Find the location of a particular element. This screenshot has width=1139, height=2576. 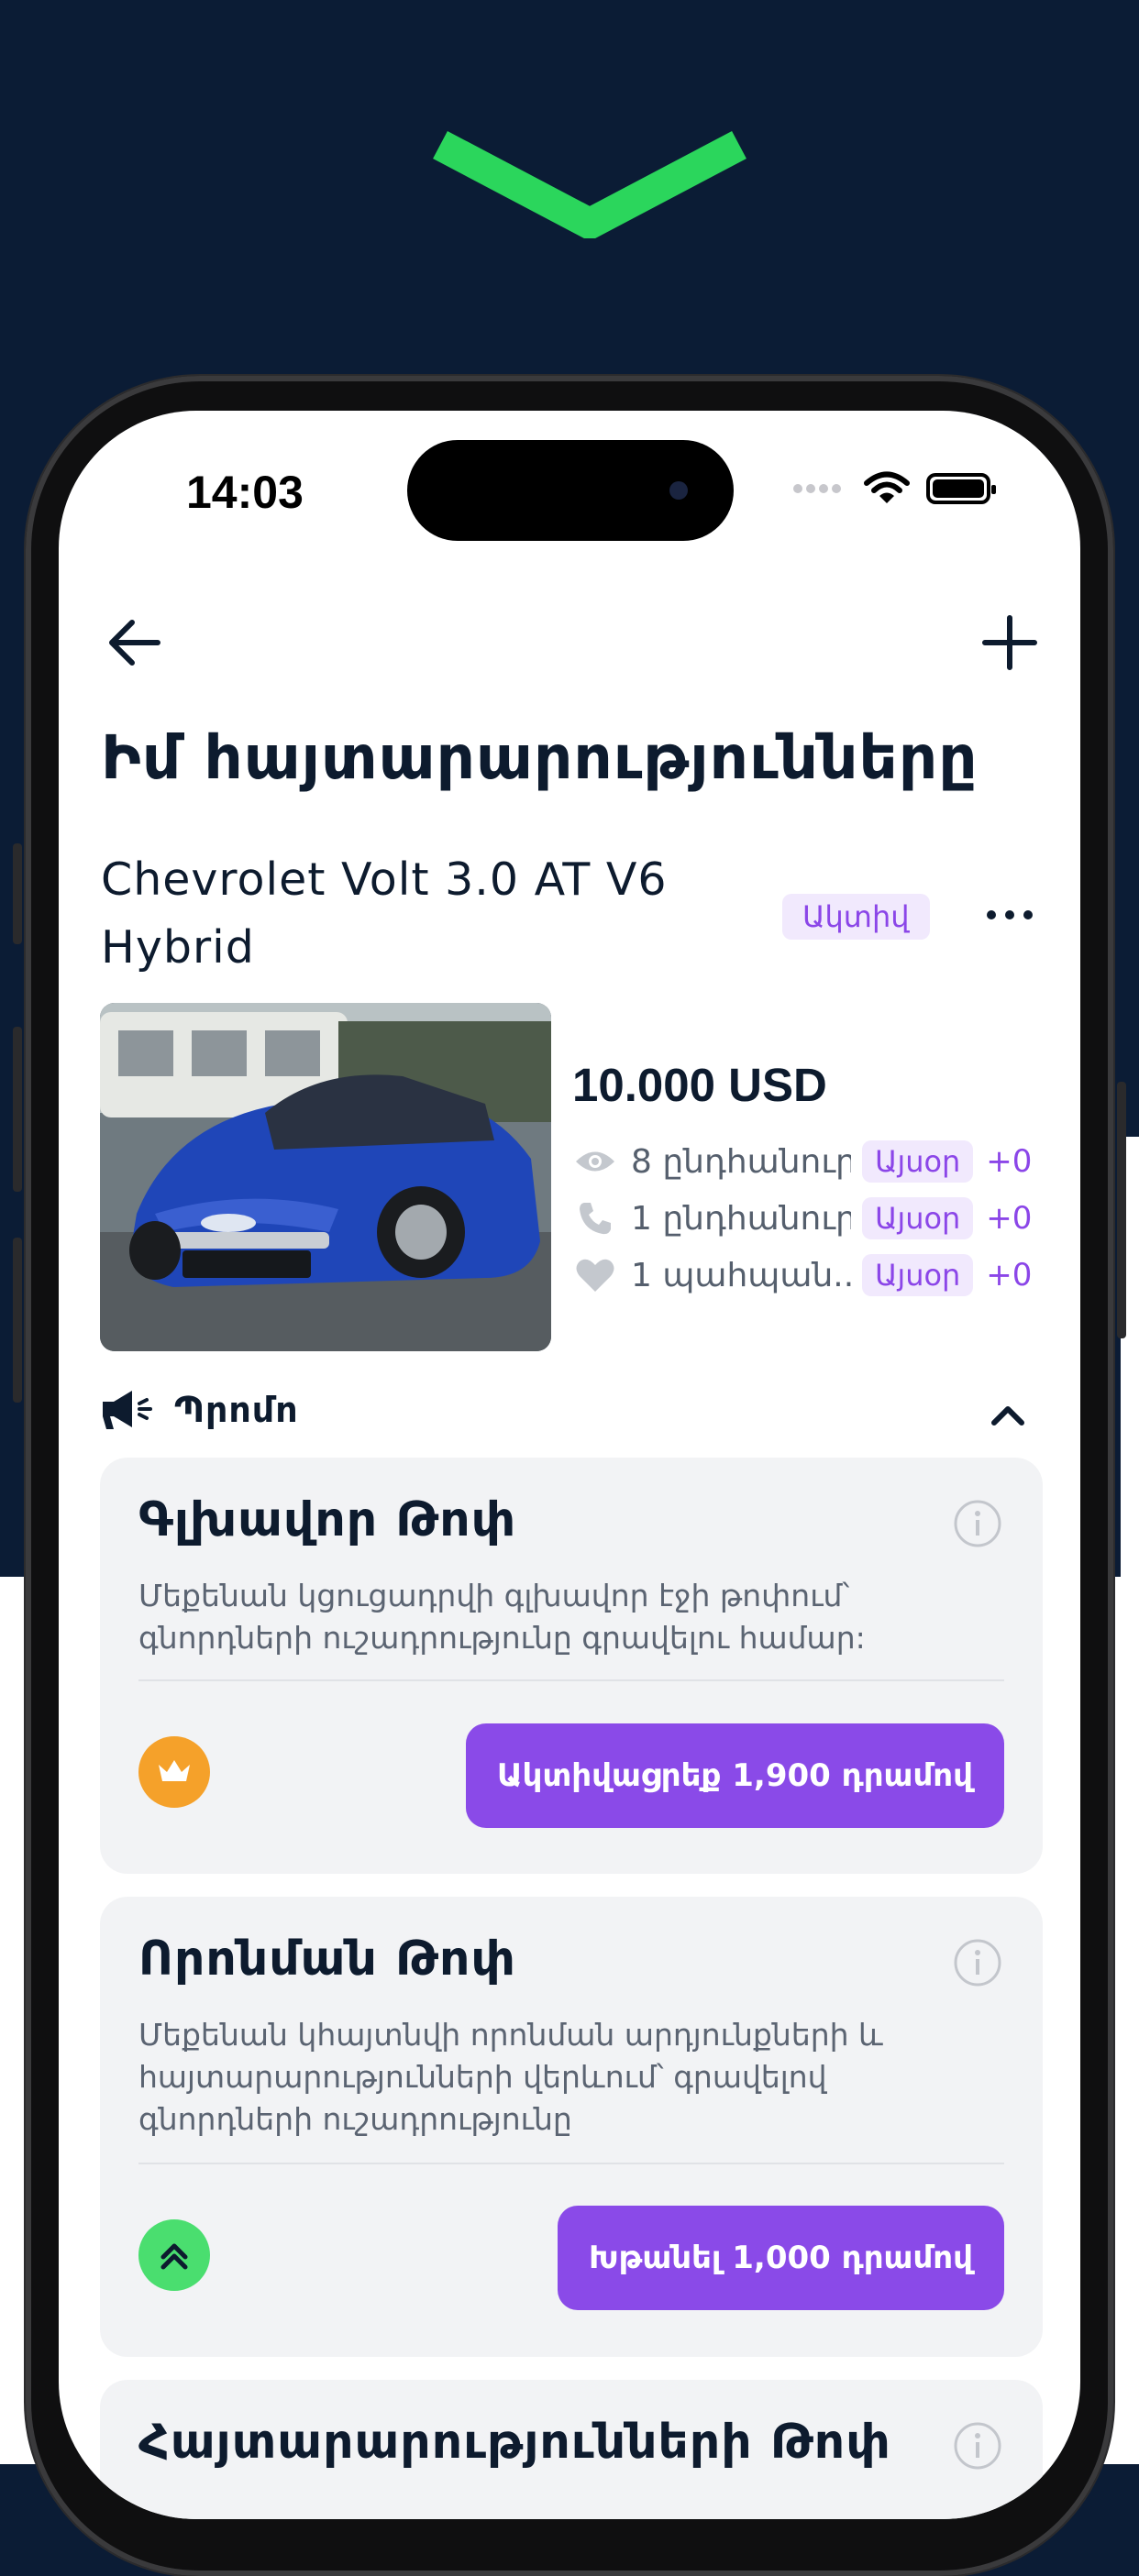

back-arrow-icon is located at coordinates (135, 643).